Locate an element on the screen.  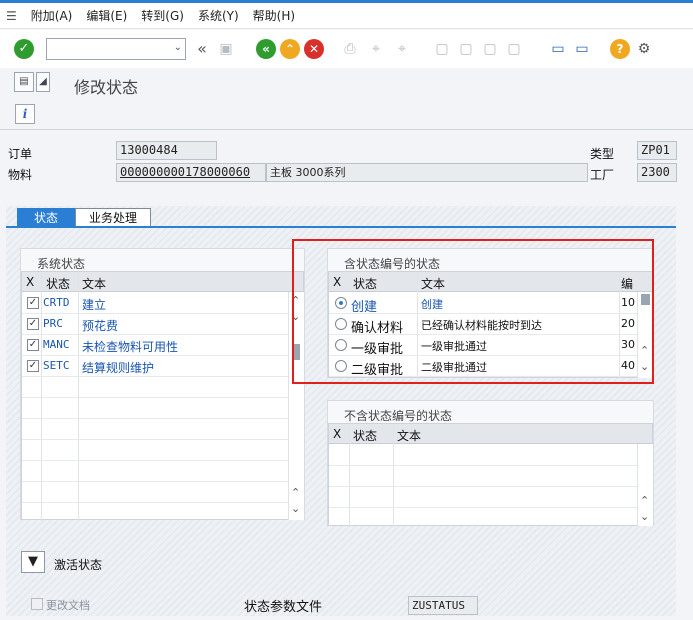
standard-toolbar: ✓ ⌄ « ▣ « ⌃ ✕ ⎙ ⌖ ⌖ ▢ ▢ ▢ ▢ ▭ ▭ ? ⚙ is located at coordinates (346, 49).